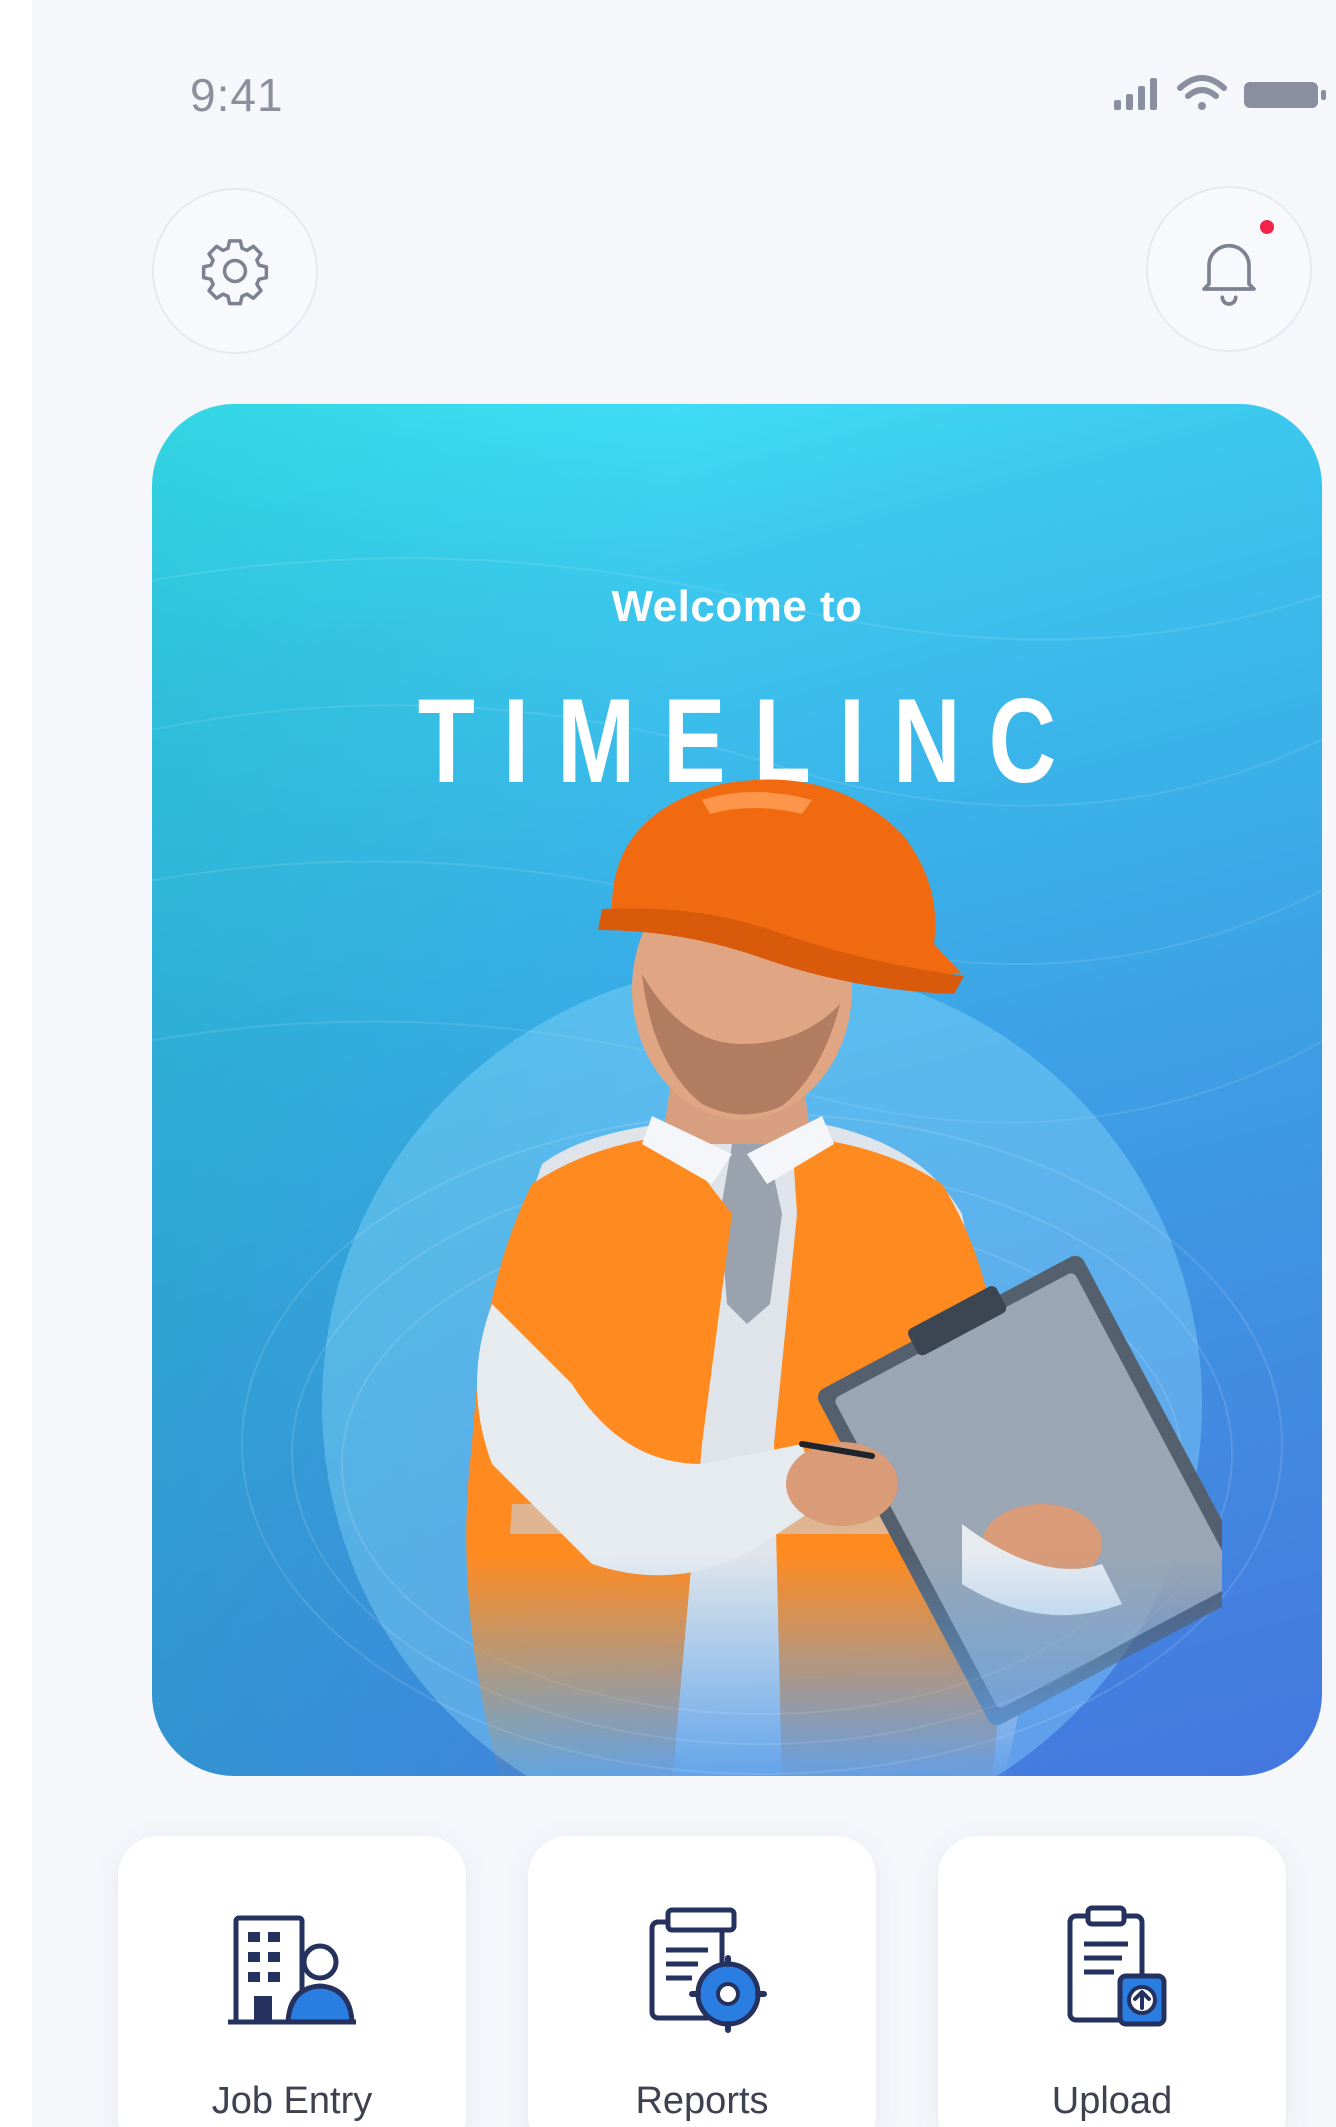 The image size is (1336, 2127). I want to click on notification-badge, so click(1267, 227).